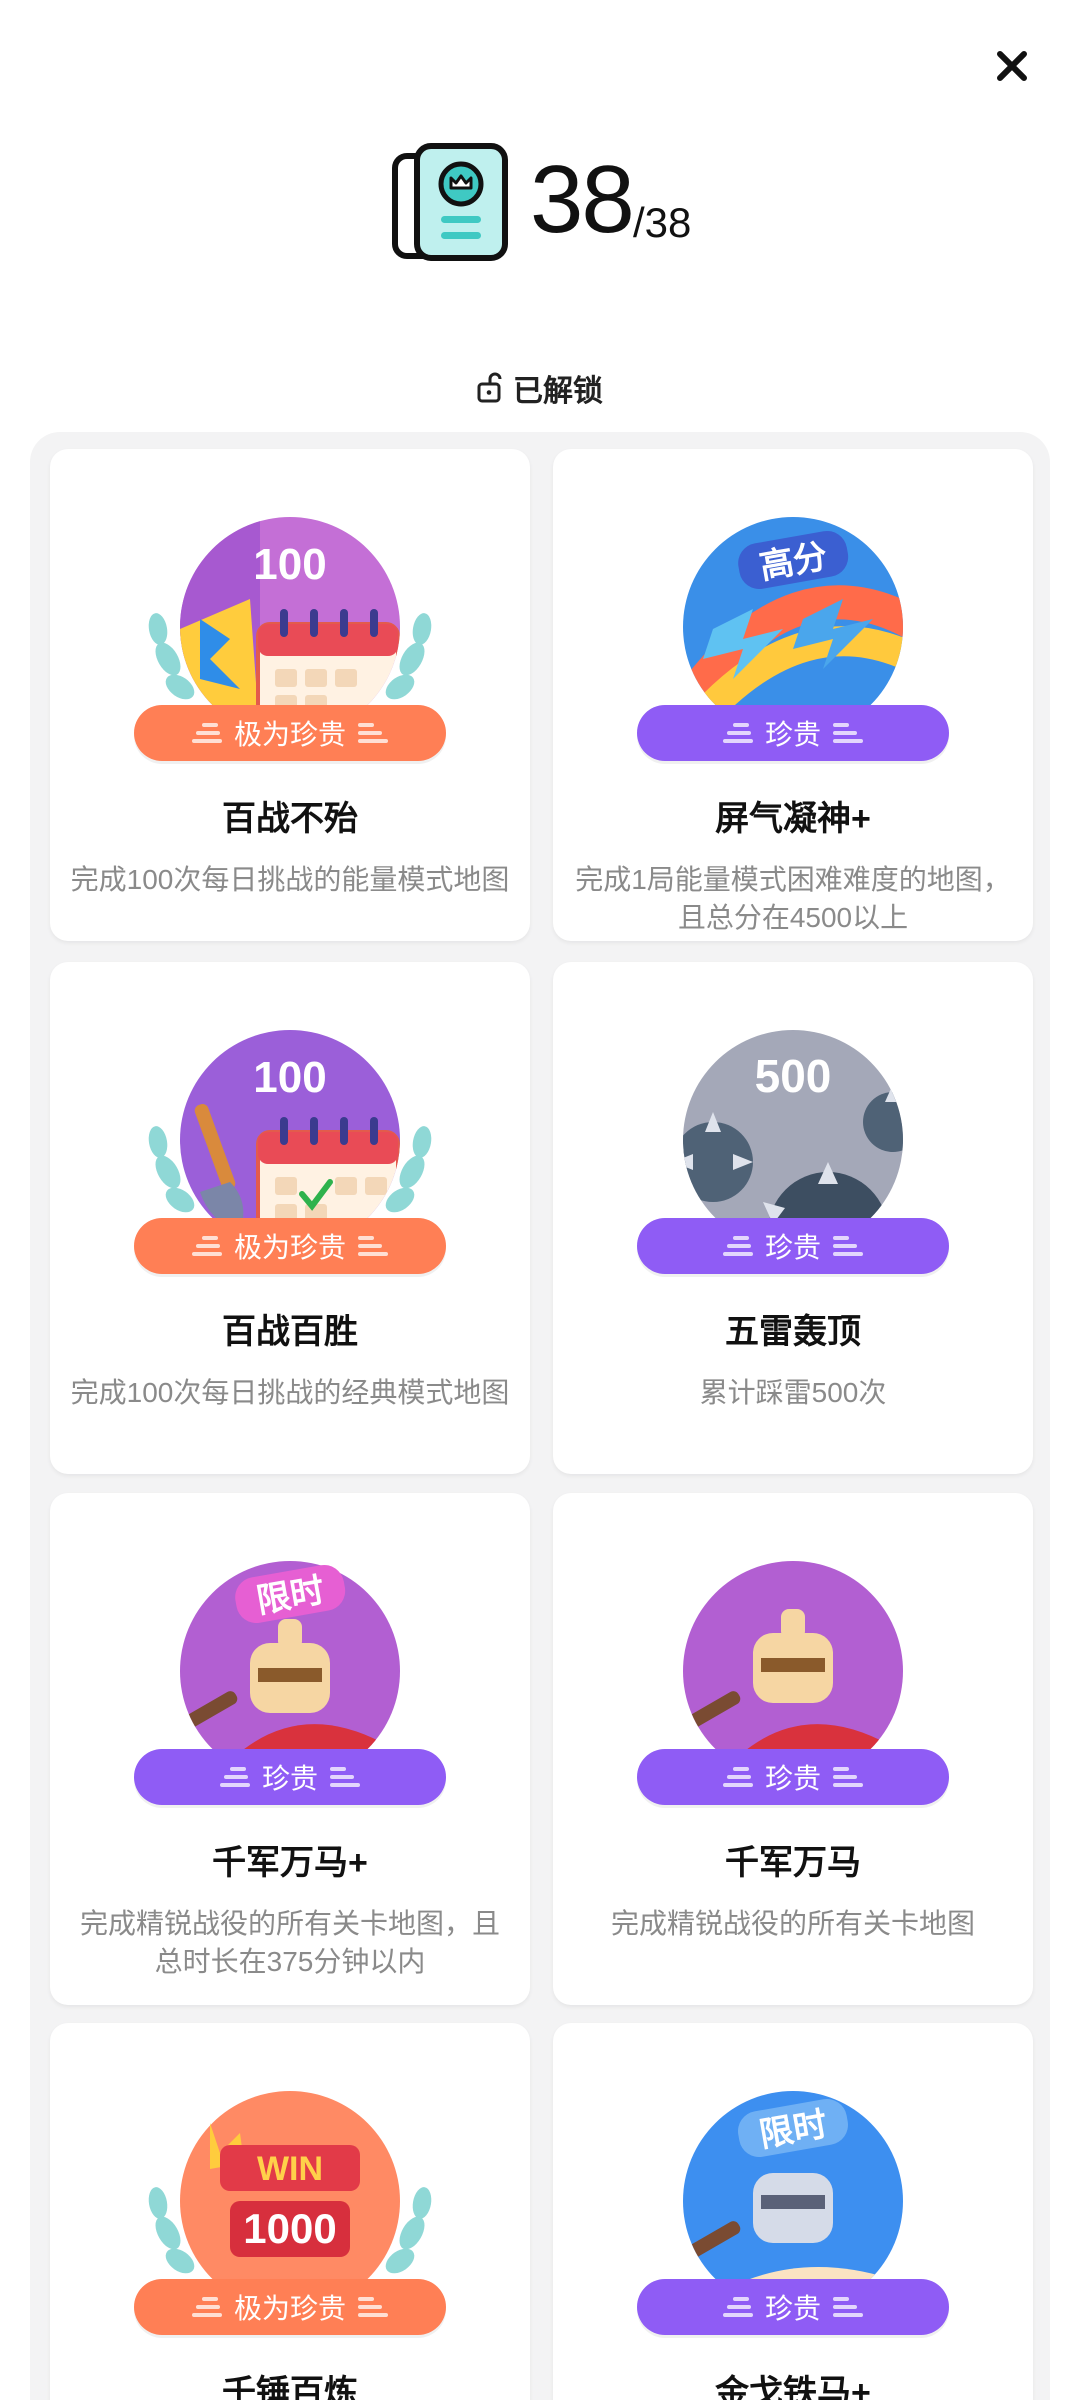  Describe the element at coordinates (450, 202) in the screenshot. I see `achievement-book-icon` at that location.